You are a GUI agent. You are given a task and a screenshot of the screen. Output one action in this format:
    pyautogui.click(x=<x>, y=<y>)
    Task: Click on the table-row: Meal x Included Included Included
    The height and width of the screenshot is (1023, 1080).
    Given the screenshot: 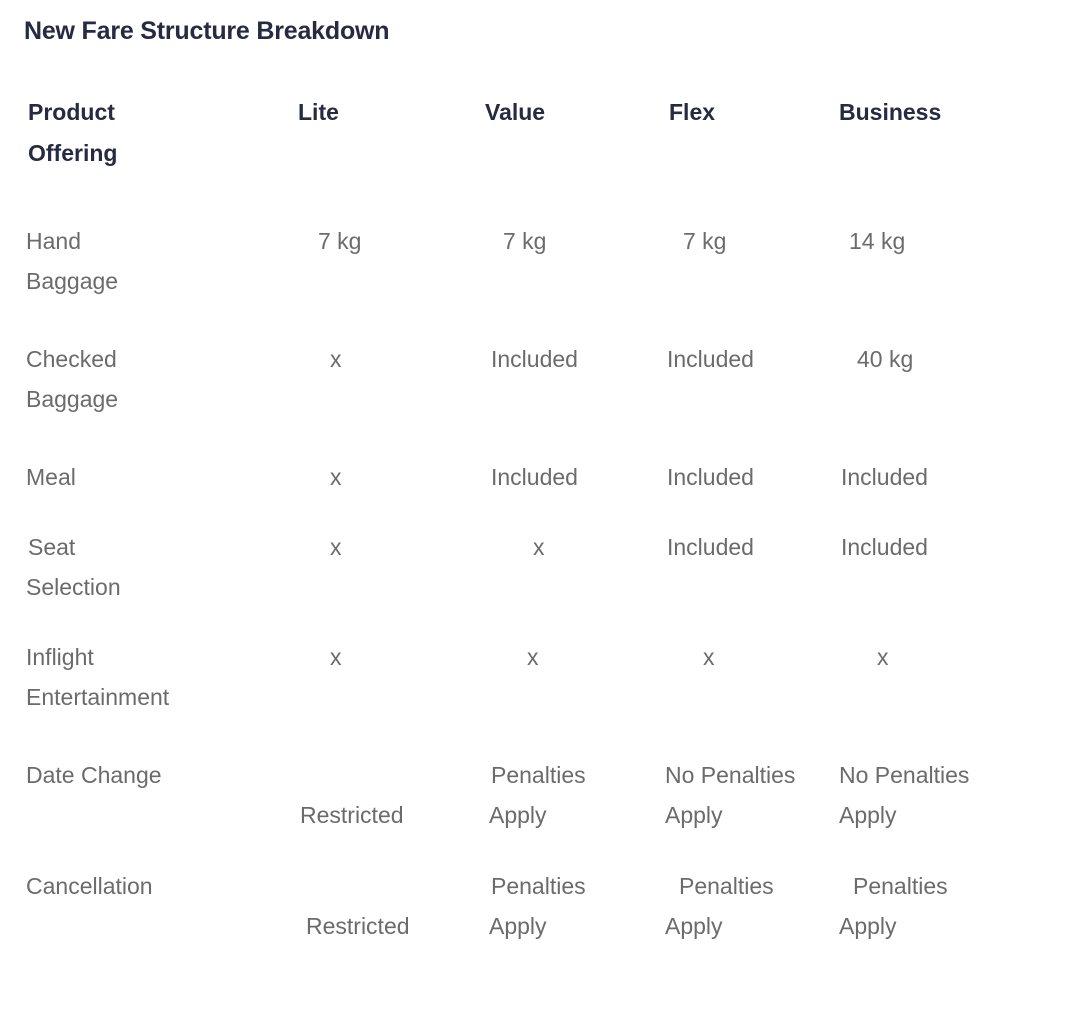 What is the action you would take?
    pyautogui.click(x=540, y=477)
    